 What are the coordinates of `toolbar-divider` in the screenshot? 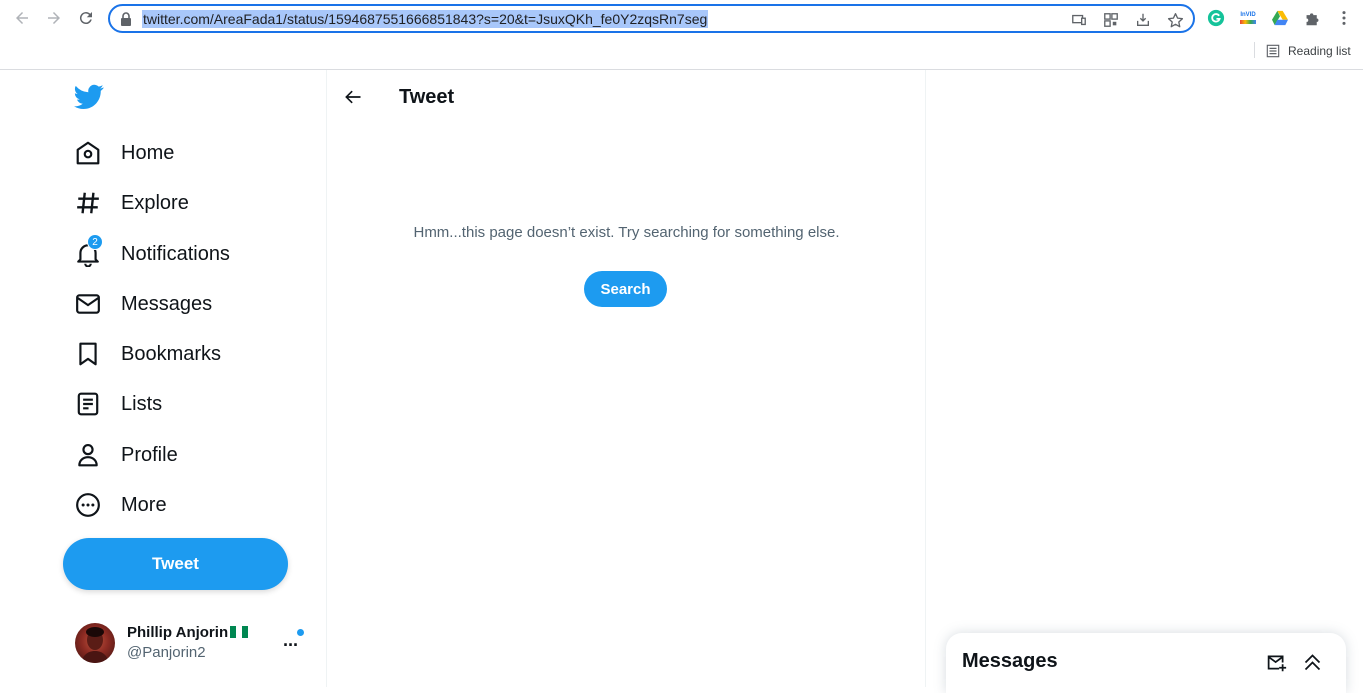 It's located at (1254, 50).